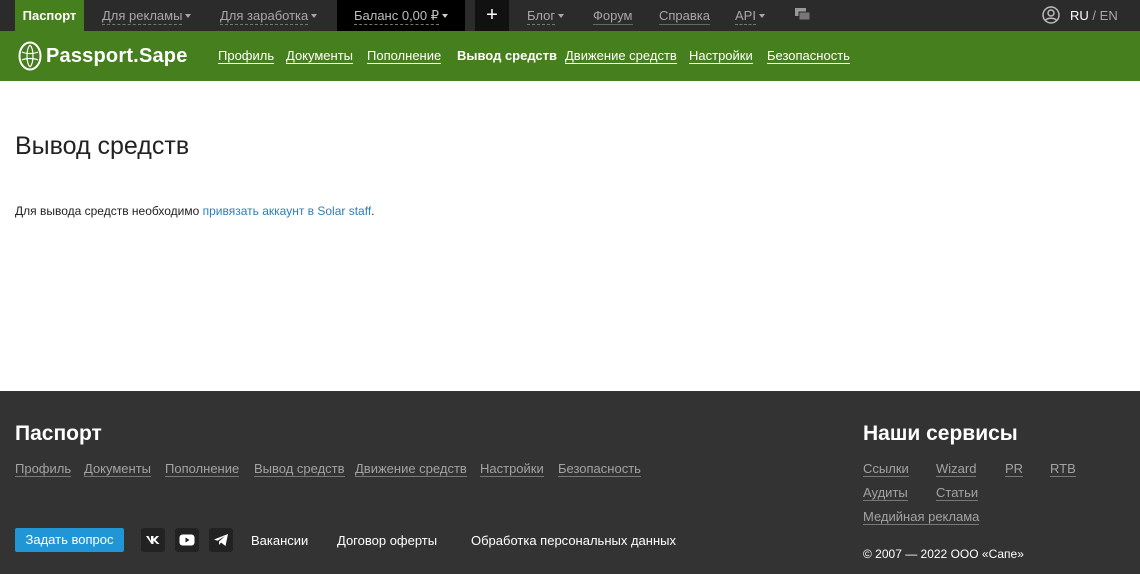 The image size is (1140, 574). I want to click on link-forum-label: Форум, so click(613, 16).